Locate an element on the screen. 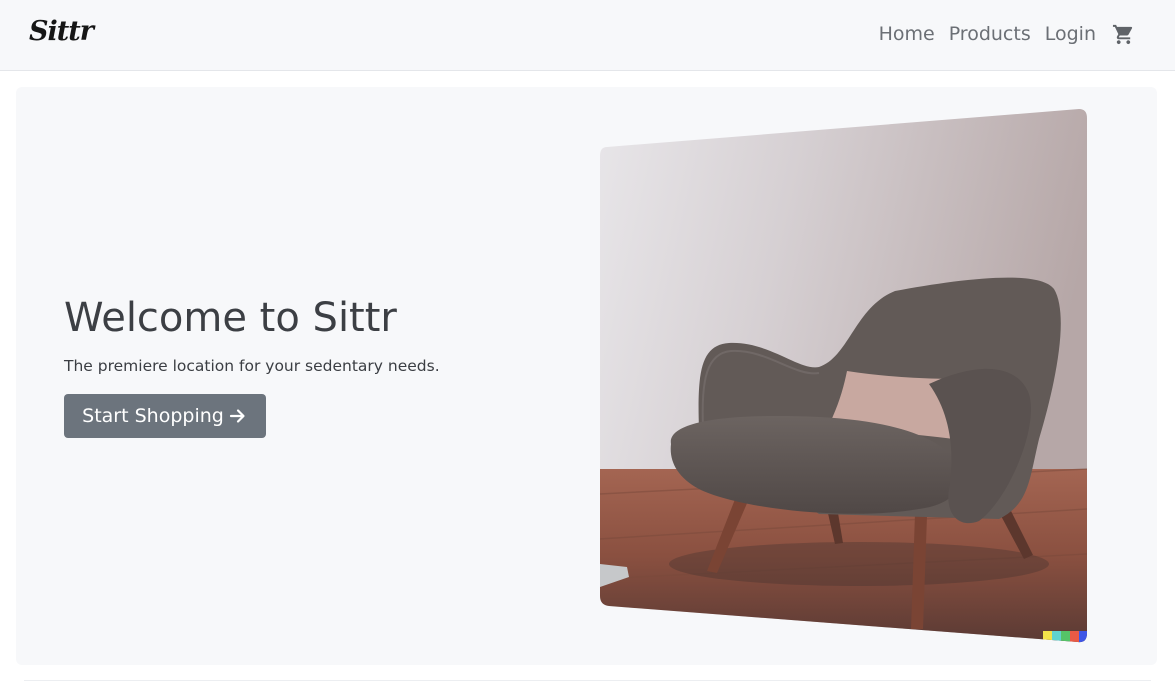 The image size is (1175, 682). section-divider is located at coordinates (587, 680).